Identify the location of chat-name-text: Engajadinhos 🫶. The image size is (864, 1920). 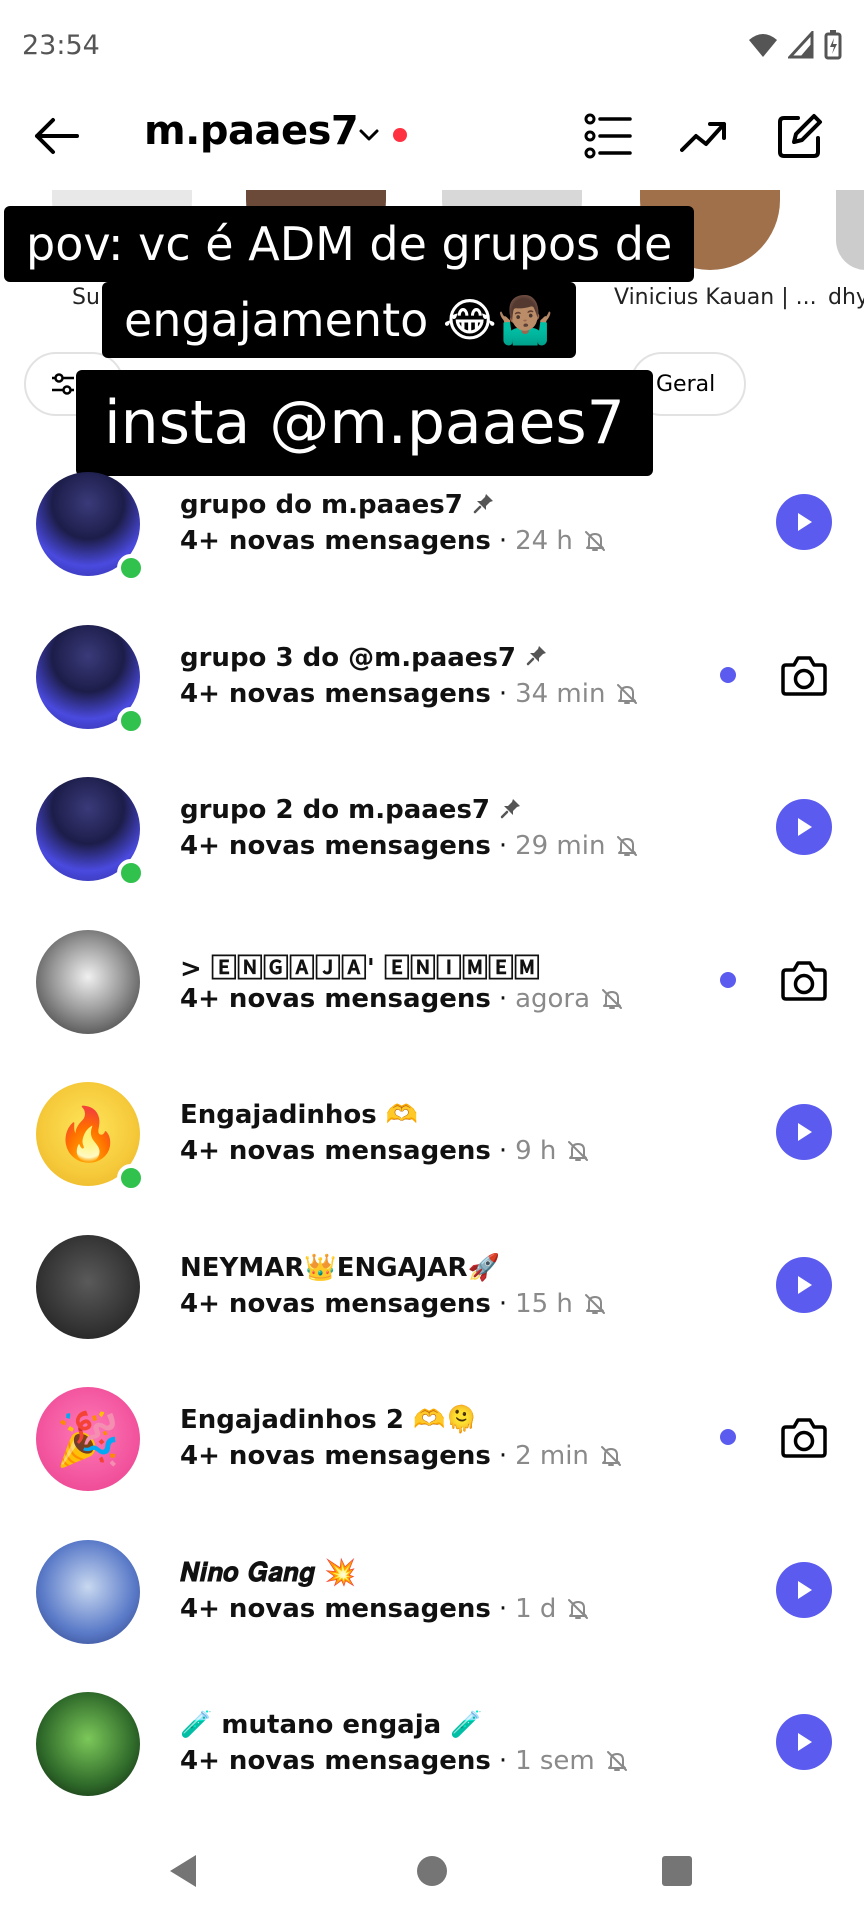
(299, 1115).